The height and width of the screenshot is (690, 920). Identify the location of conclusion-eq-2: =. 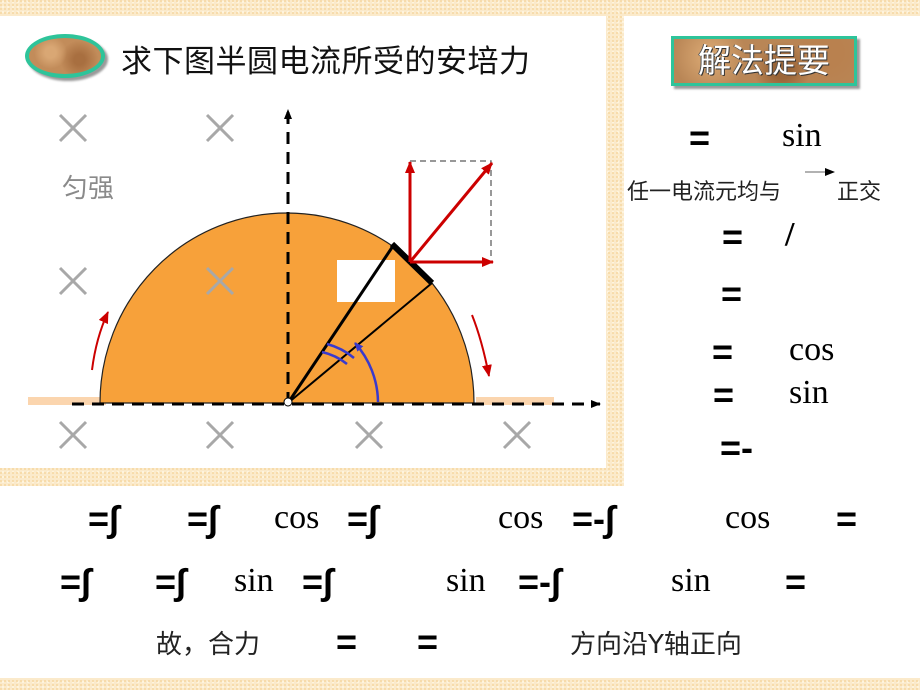
(428, 641).